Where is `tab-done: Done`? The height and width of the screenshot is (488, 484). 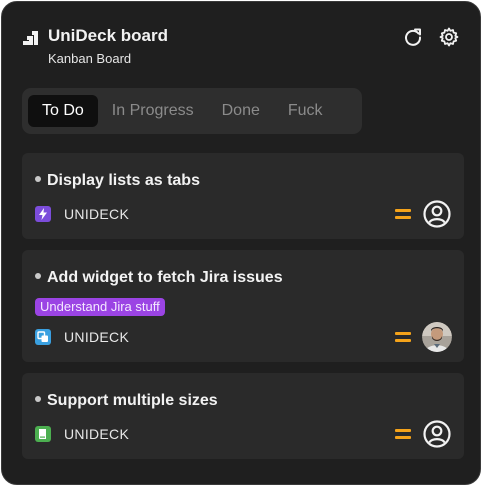 tab-done: Done is located at coordinates (241, 111).